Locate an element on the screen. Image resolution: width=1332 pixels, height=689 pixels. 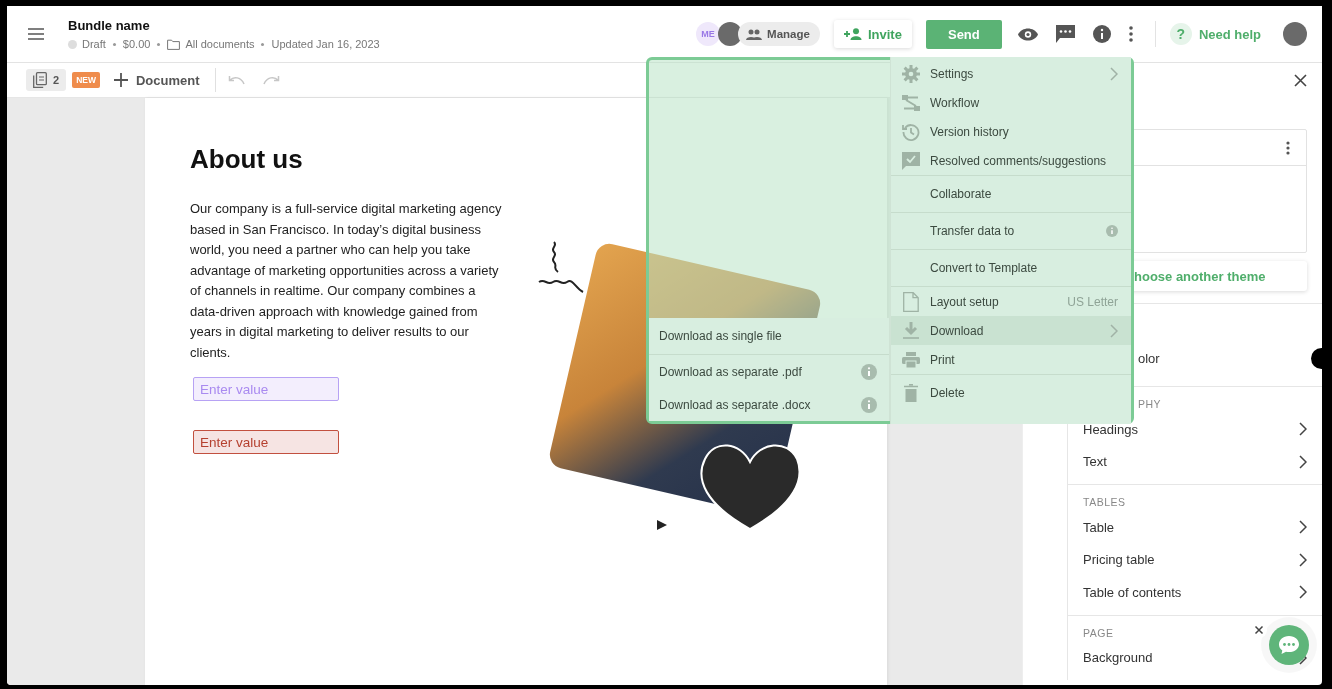
updated-label: Updated Jan 16, 2023 is located at coordinates (325, 44).